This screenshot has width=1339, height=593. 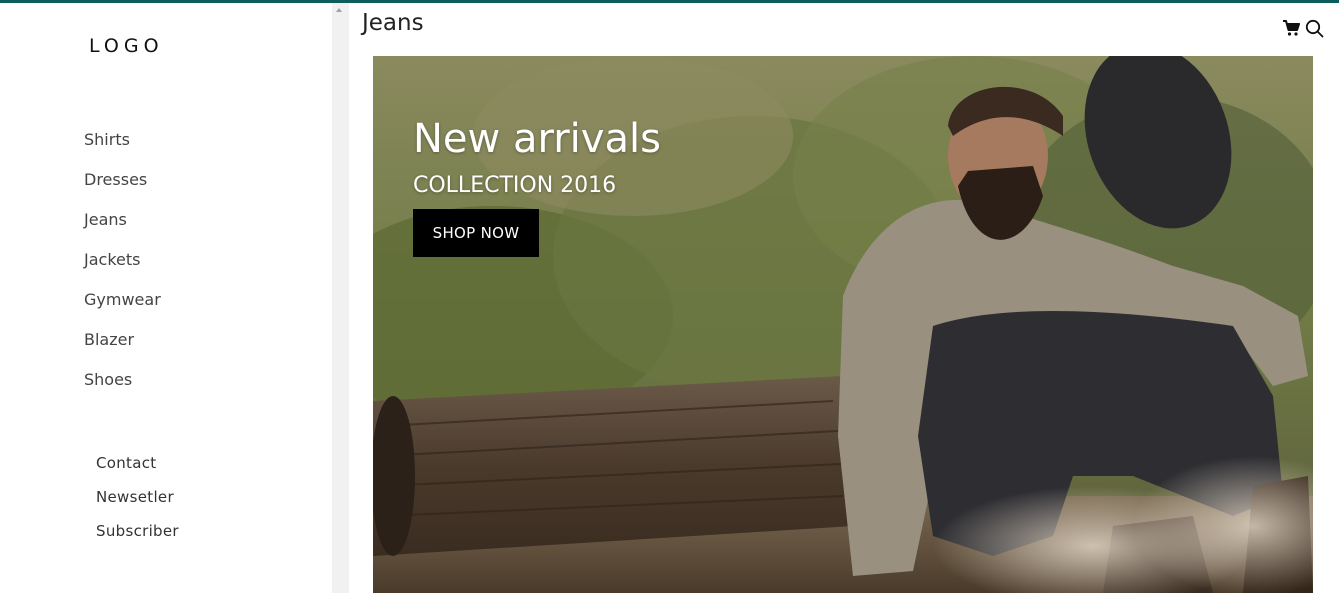 What do you see at coordinates (122, 389) in the screenshot?
I see `sidebar-item-shoes: Shoes` at bounding box center [122, 389].